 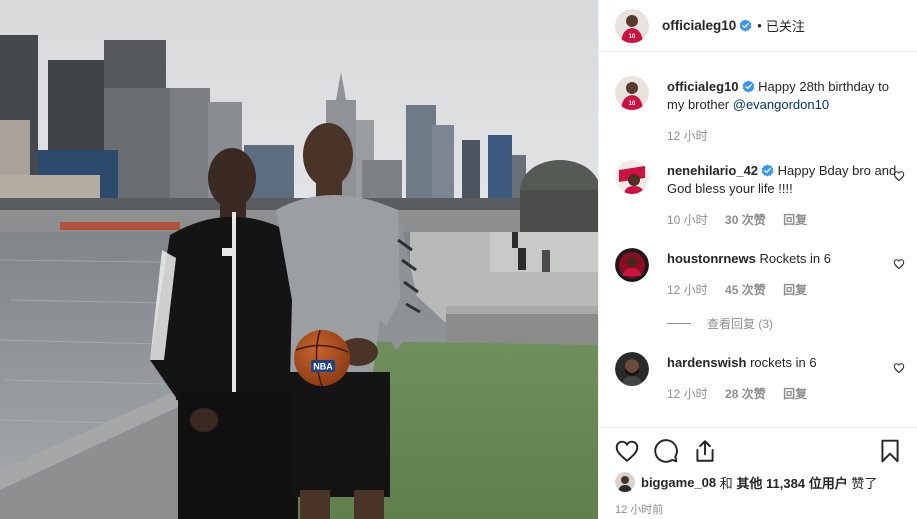 What do you see at coordinates (666, 451) in the screenshot?
I see `comment-icon` at bounding box center [666, 451].